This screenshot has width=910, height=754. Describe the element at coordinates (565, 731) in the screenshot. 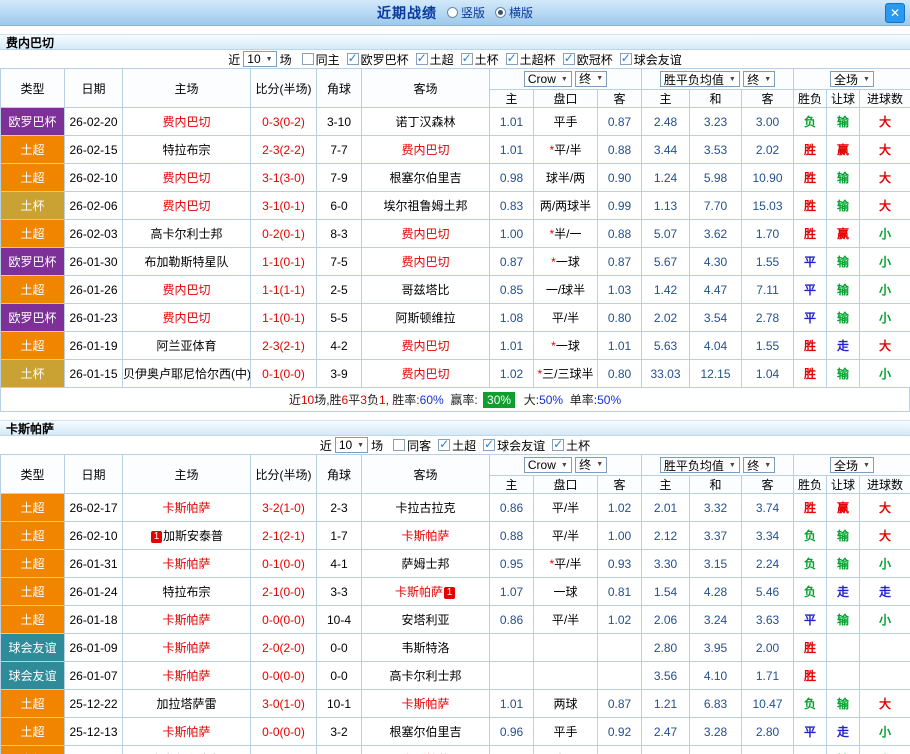

I see `handicap: 平手` at that location.